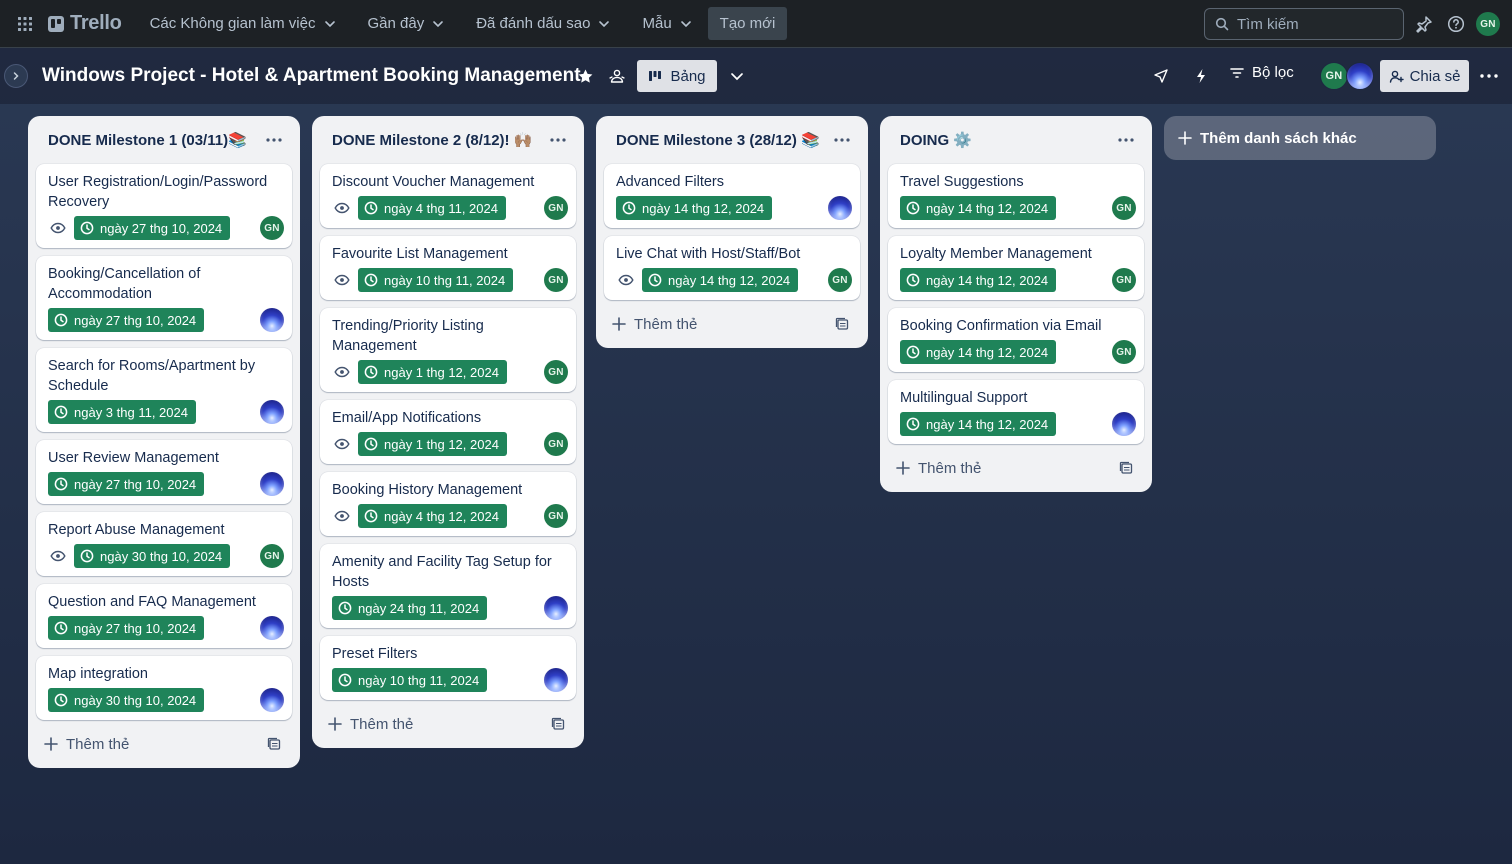 The height and width of the screenshot is (864, 1512). I want to click on nav-workspaces: Các Không gian làm việc, so click(243, 23).